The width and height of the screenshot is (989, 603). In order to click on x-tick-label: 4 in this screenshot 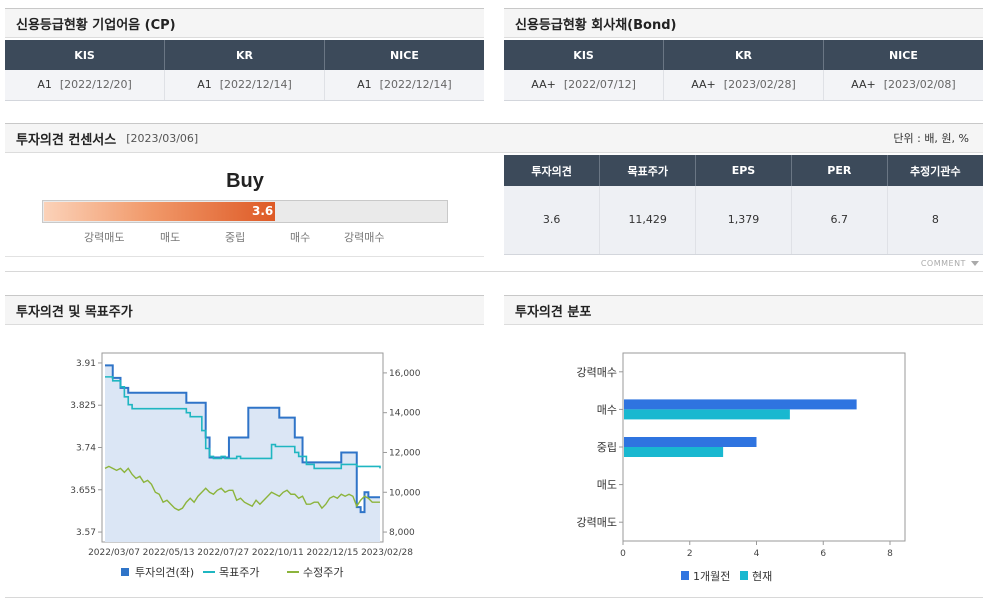, I will do `click(757, 554)`.